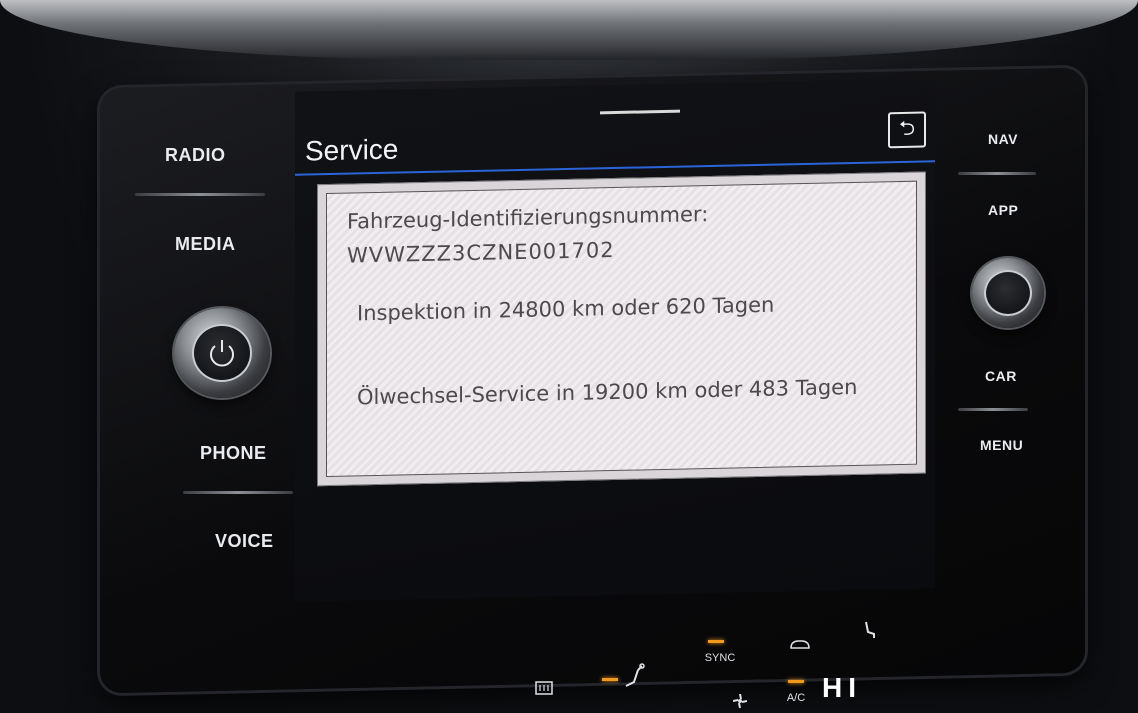  I want to click on app-button: APP, so click(1003, 210).